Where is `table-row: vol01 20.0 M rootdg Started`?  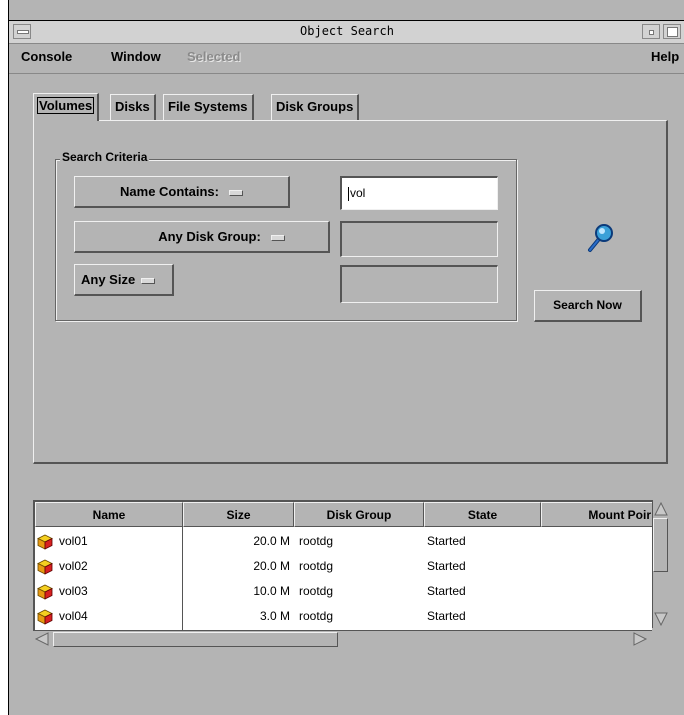
table-row: vol01 20.0 M rootdg Started is located at coordinates (343, 541).